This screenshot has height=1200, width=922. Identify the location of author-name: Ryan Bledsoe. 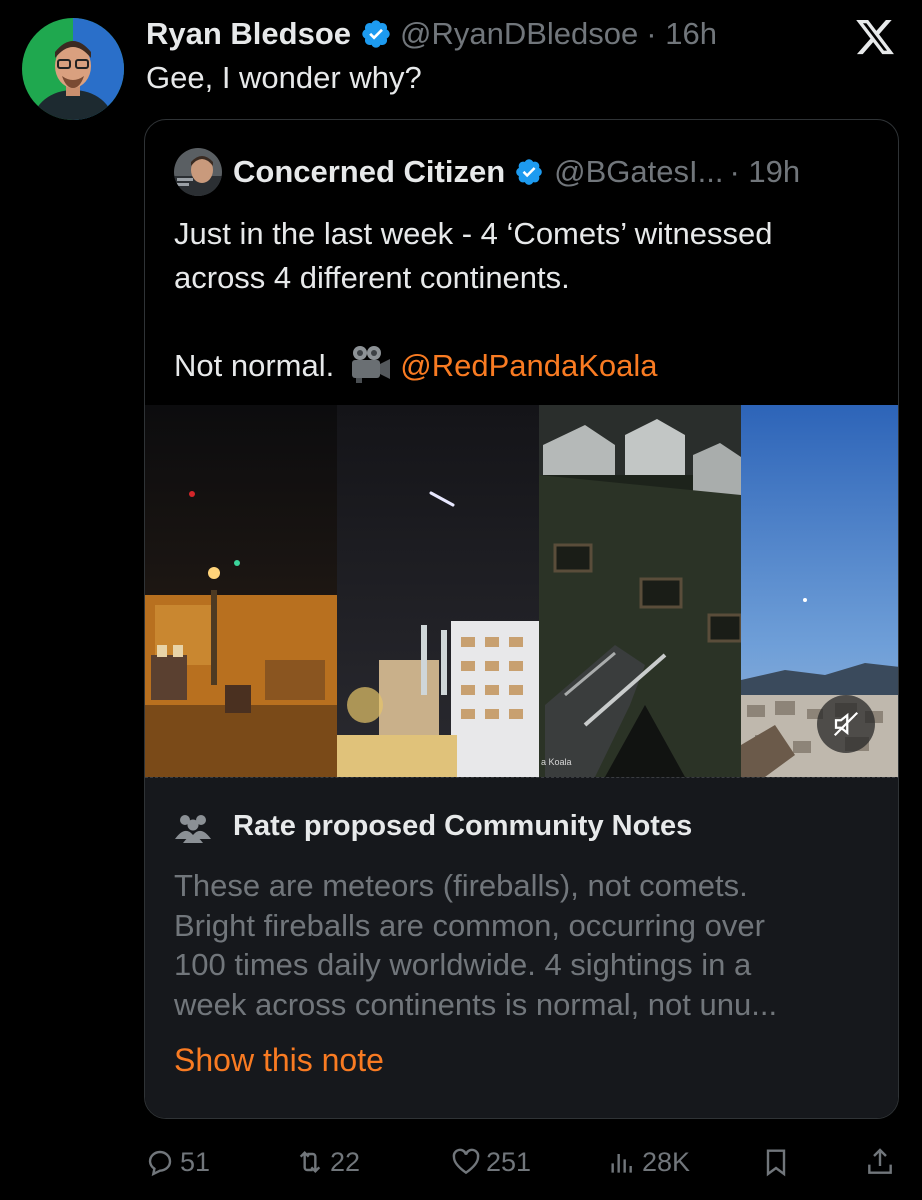
(248, 34).